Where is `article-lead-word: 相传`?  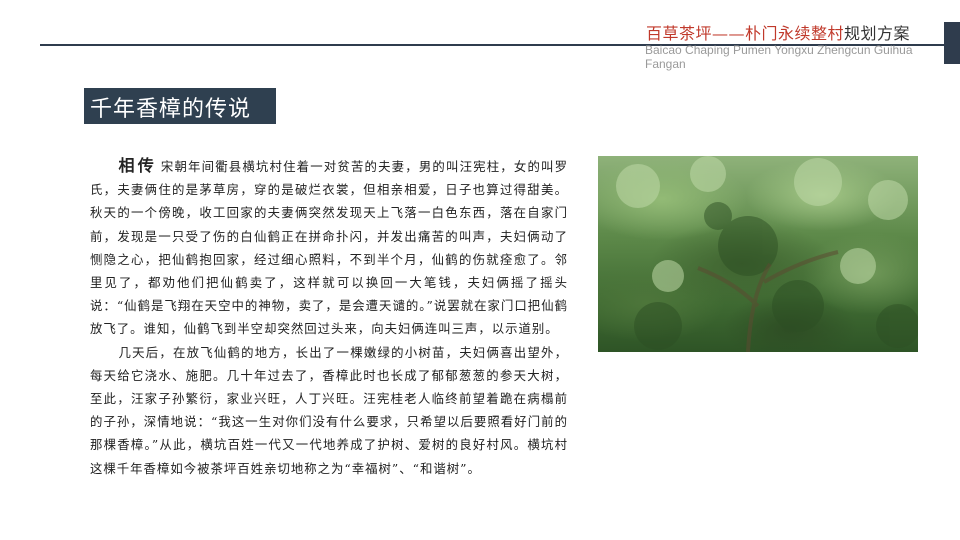
article-lead-word: 相传 is located at coordinates (137, 165).